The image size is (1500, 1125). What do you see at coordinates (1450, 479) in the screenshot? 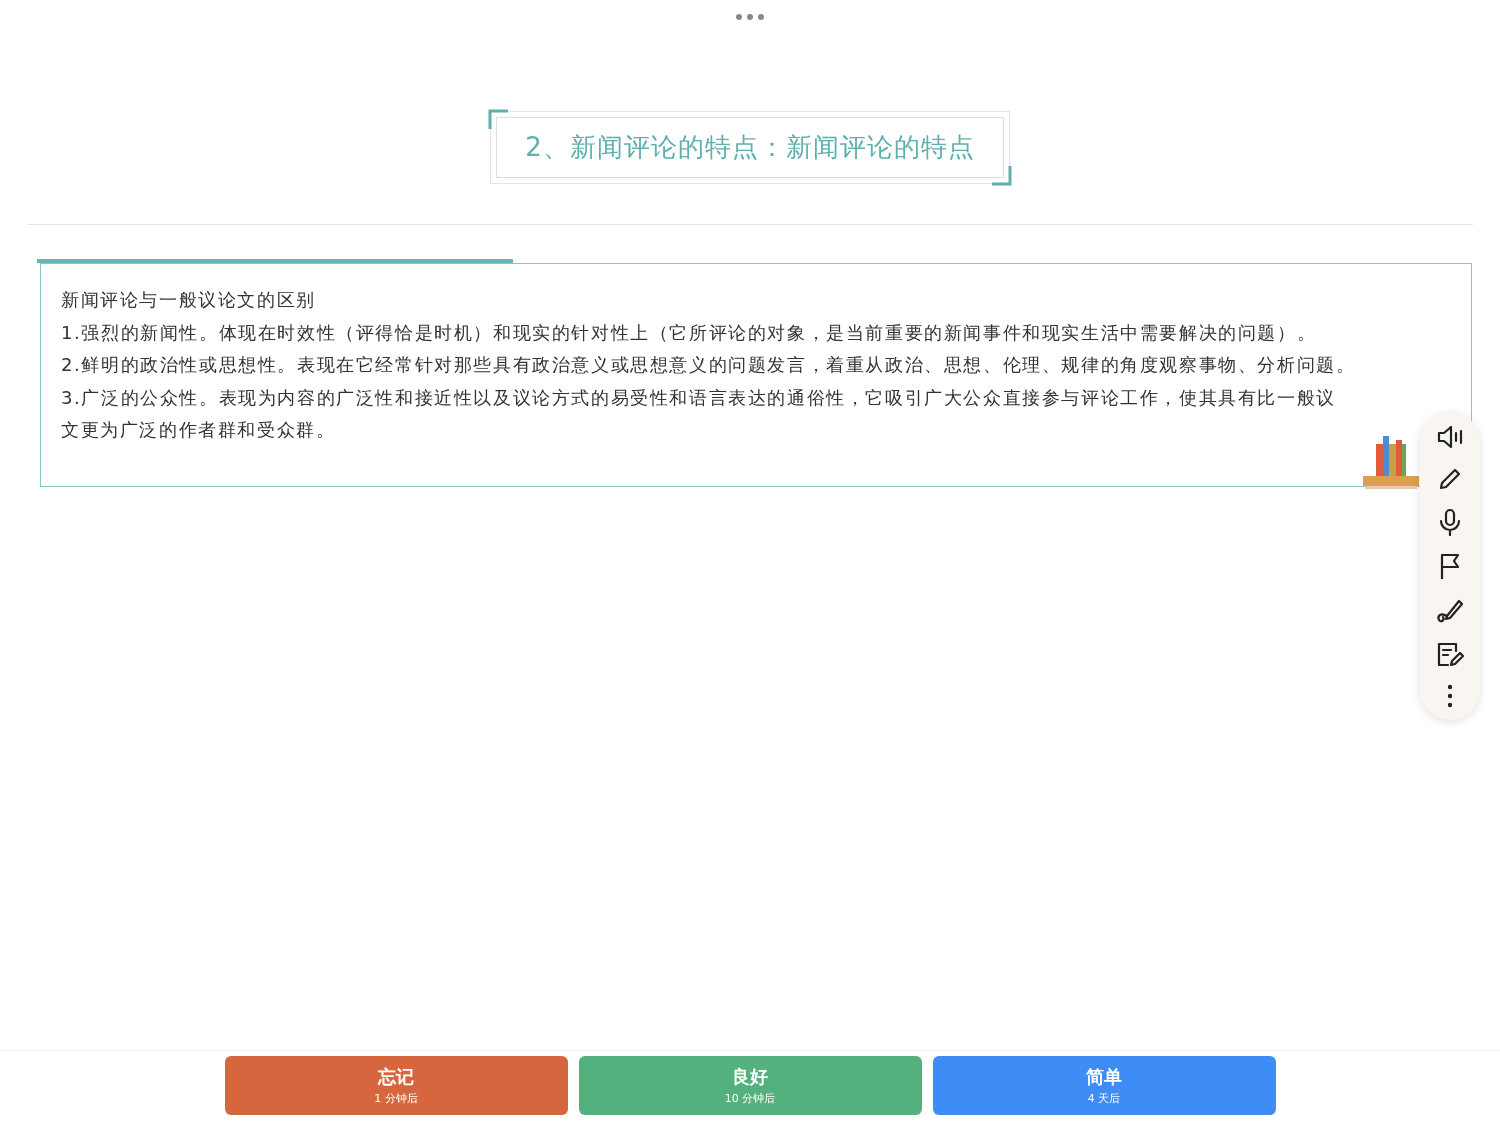
I see `pencil-icon` at bounding box center [1450, 479].